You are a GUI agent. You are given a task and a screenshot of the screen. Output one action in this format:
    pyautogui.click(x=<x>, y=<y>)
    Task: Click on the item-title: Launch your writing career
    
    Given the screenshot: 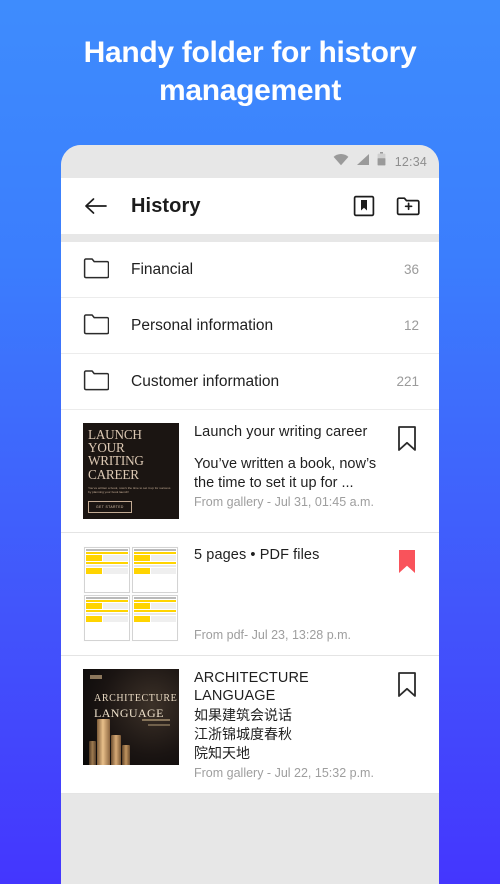 What is the action you would take?
    pyautogui.click(x=281, y=432)
    